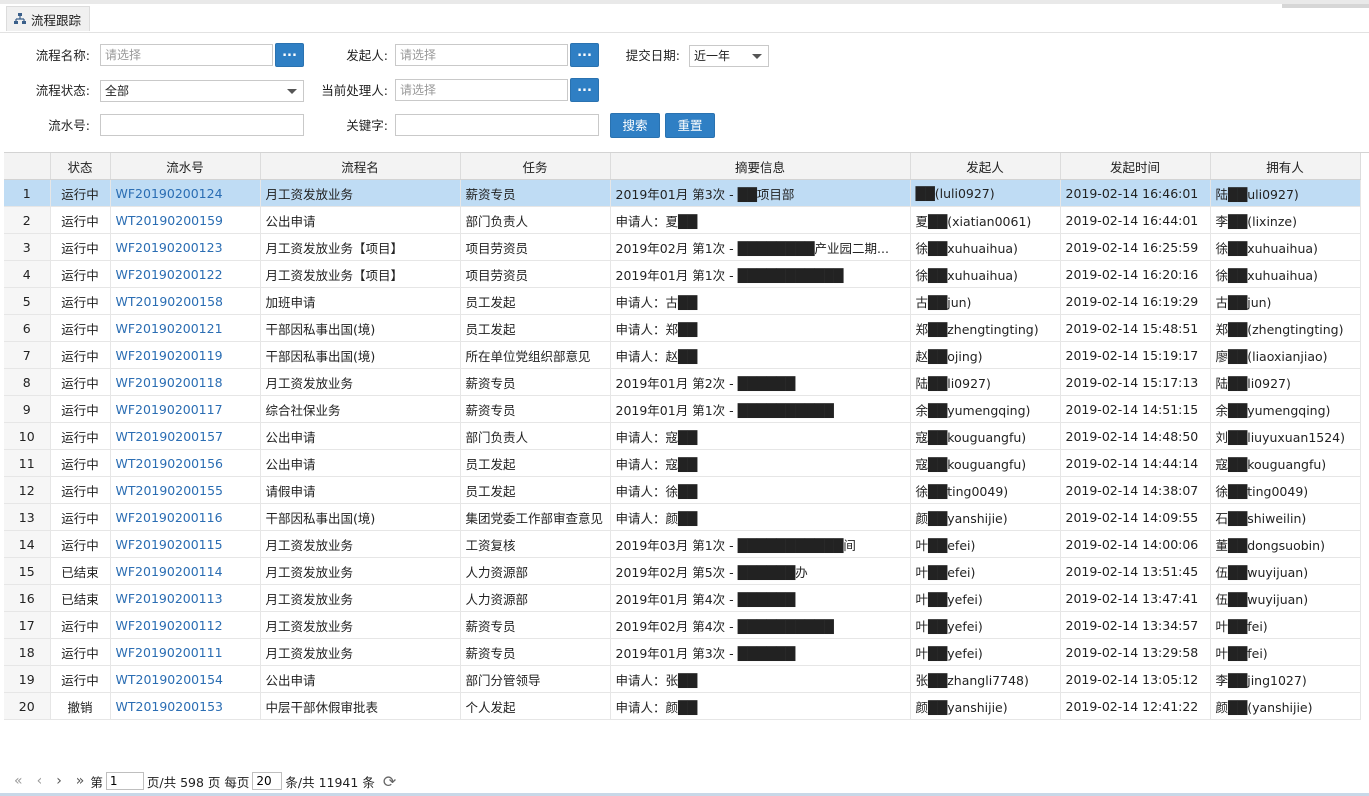 The width and height of the screenshot is (1369, 796). I want to click on serial-link: WT20190200156, so click(185, 463).